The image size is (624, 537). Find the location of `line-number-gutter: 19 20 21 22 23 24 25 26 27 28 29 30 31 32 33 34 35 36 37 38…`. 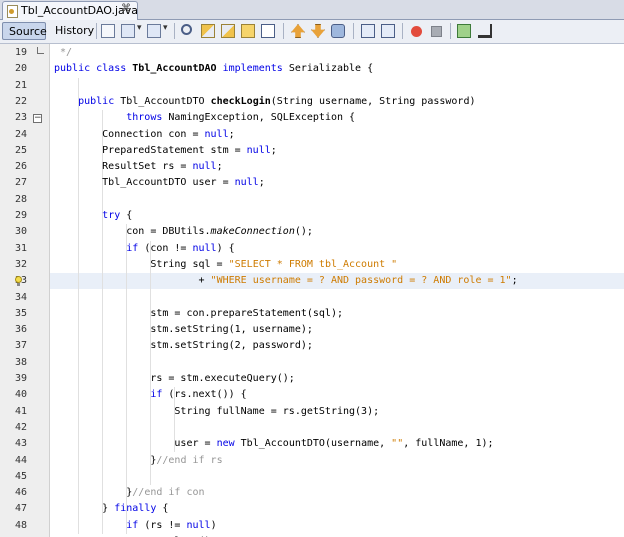

line-number-gutter: 19 20 21 22 23 24 25 26 27 28 29 30 31 32 33 34 35 36 37 38… is located at coordinates (25, 290).